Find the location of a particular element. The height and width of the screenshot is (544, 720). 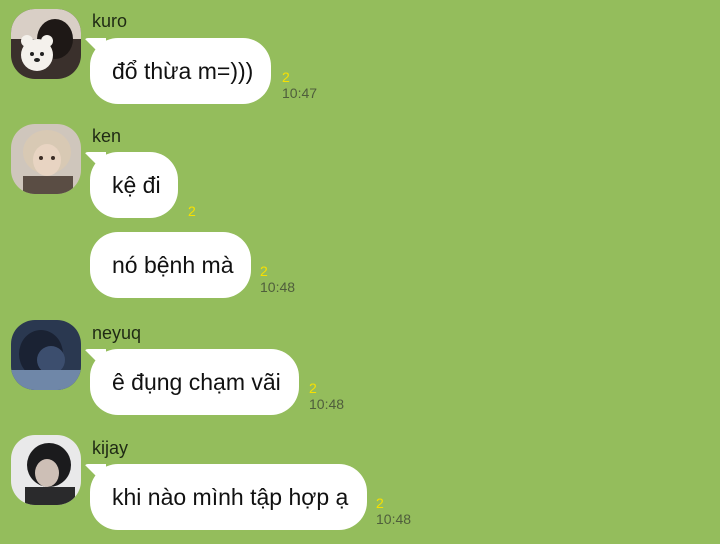

message-bubble: kệ đi is located at coordinates (134, 185).